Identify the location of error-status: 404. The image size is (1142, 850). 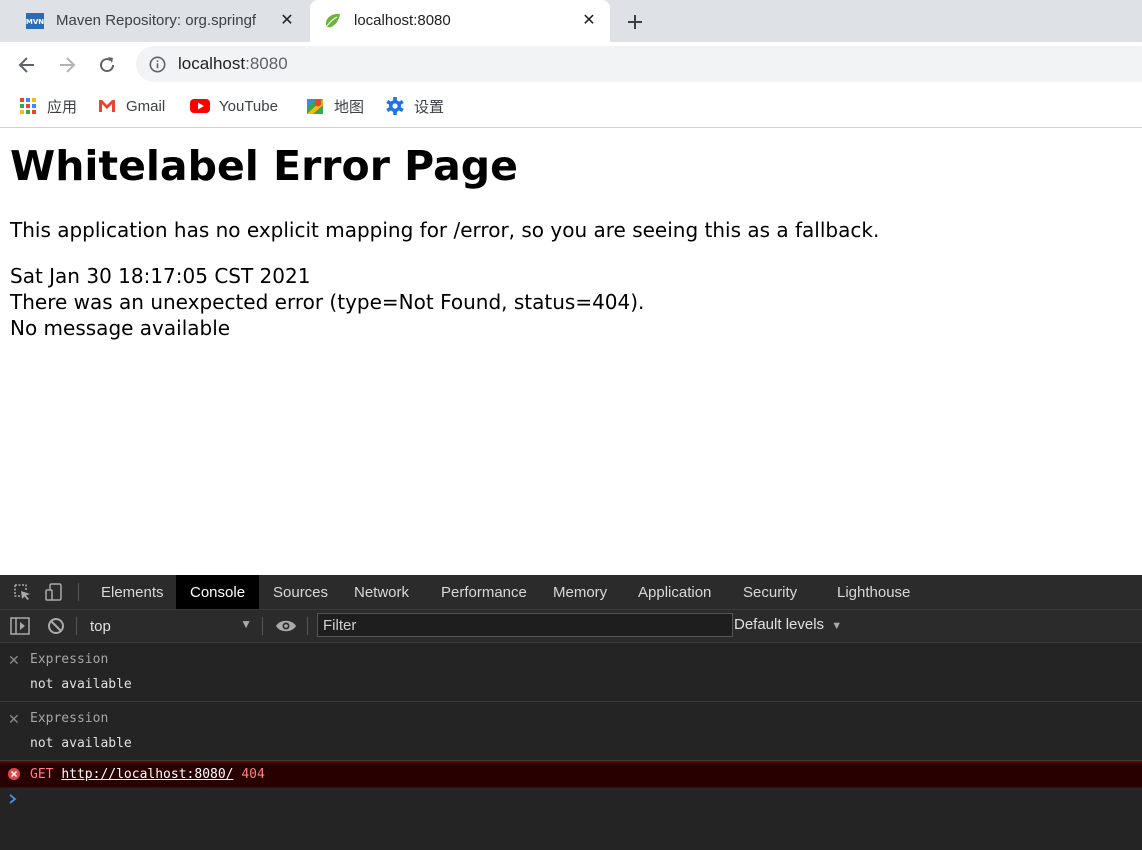
(253, 774).